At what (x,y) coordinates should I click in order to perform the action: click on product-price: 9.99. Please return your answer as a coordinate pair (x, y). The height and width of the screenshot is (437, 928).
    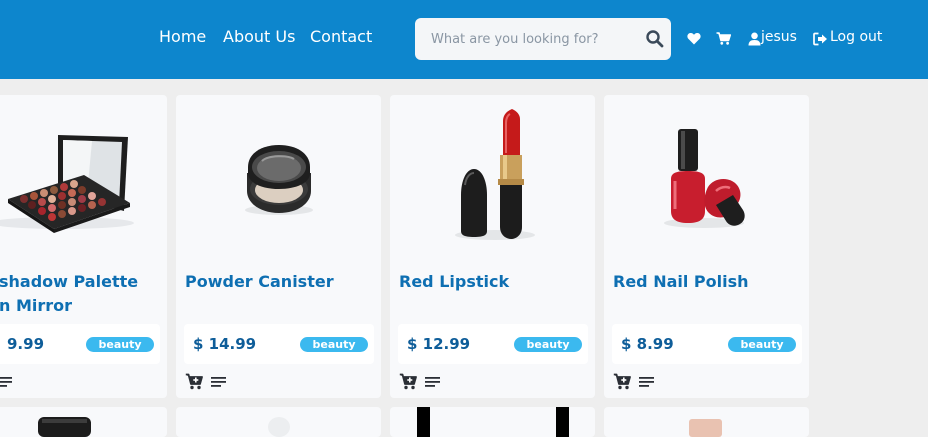
    Looking at the image, I should click on (26, 344).